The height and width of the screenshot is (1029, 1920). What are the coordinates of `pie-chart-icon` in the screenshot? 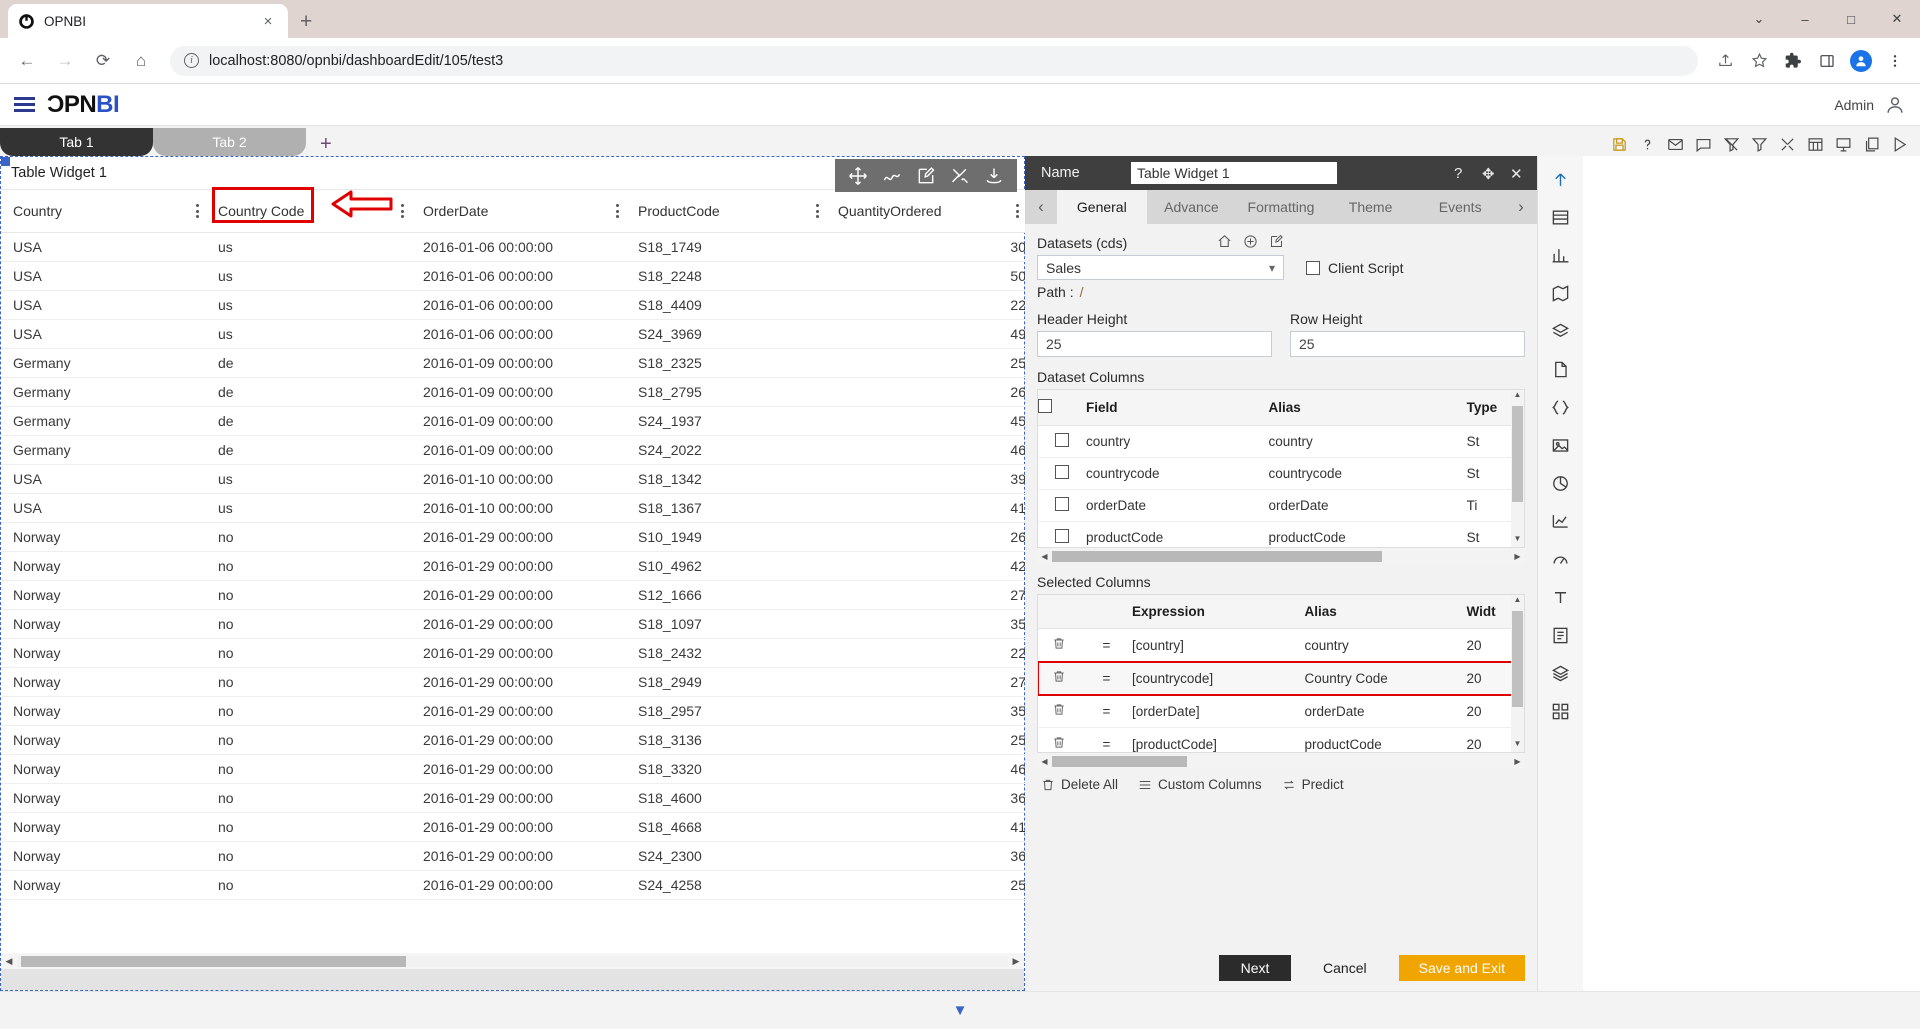 It's located at (1561, 483).